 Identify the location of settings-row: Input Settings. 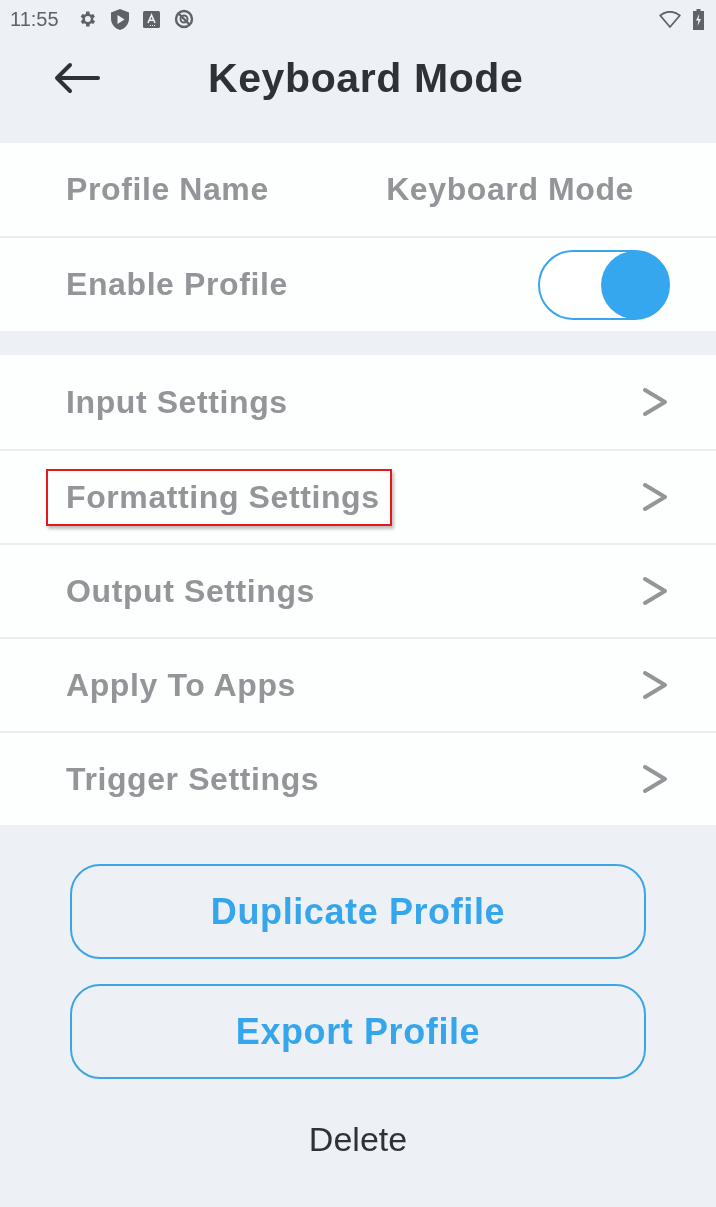
(358, 402).